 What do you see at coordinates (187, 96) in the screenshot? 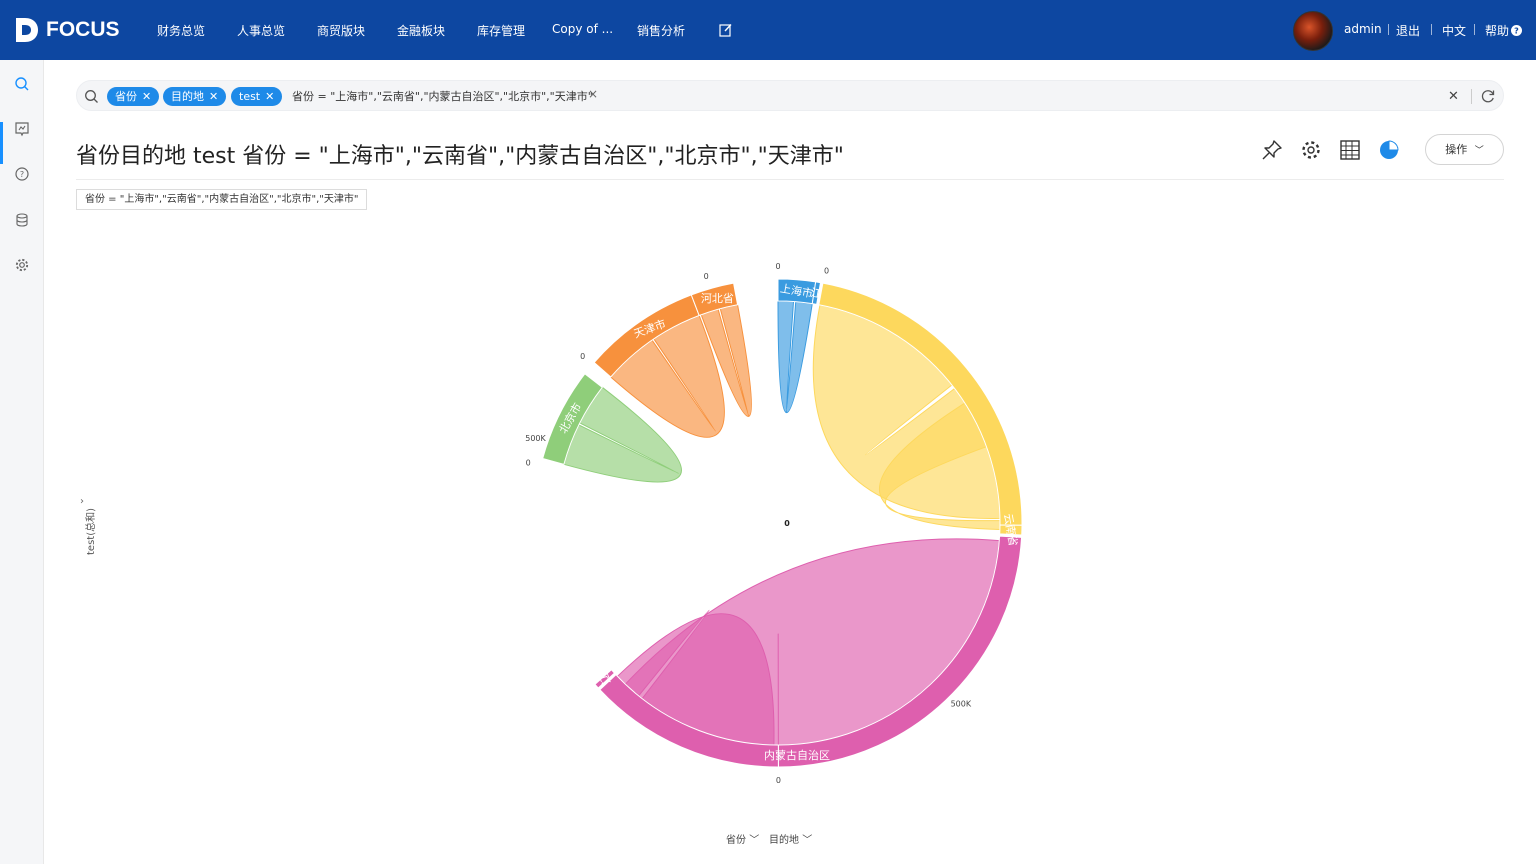
I see `tag-label: 目的地` at bounding box center [187, 96].